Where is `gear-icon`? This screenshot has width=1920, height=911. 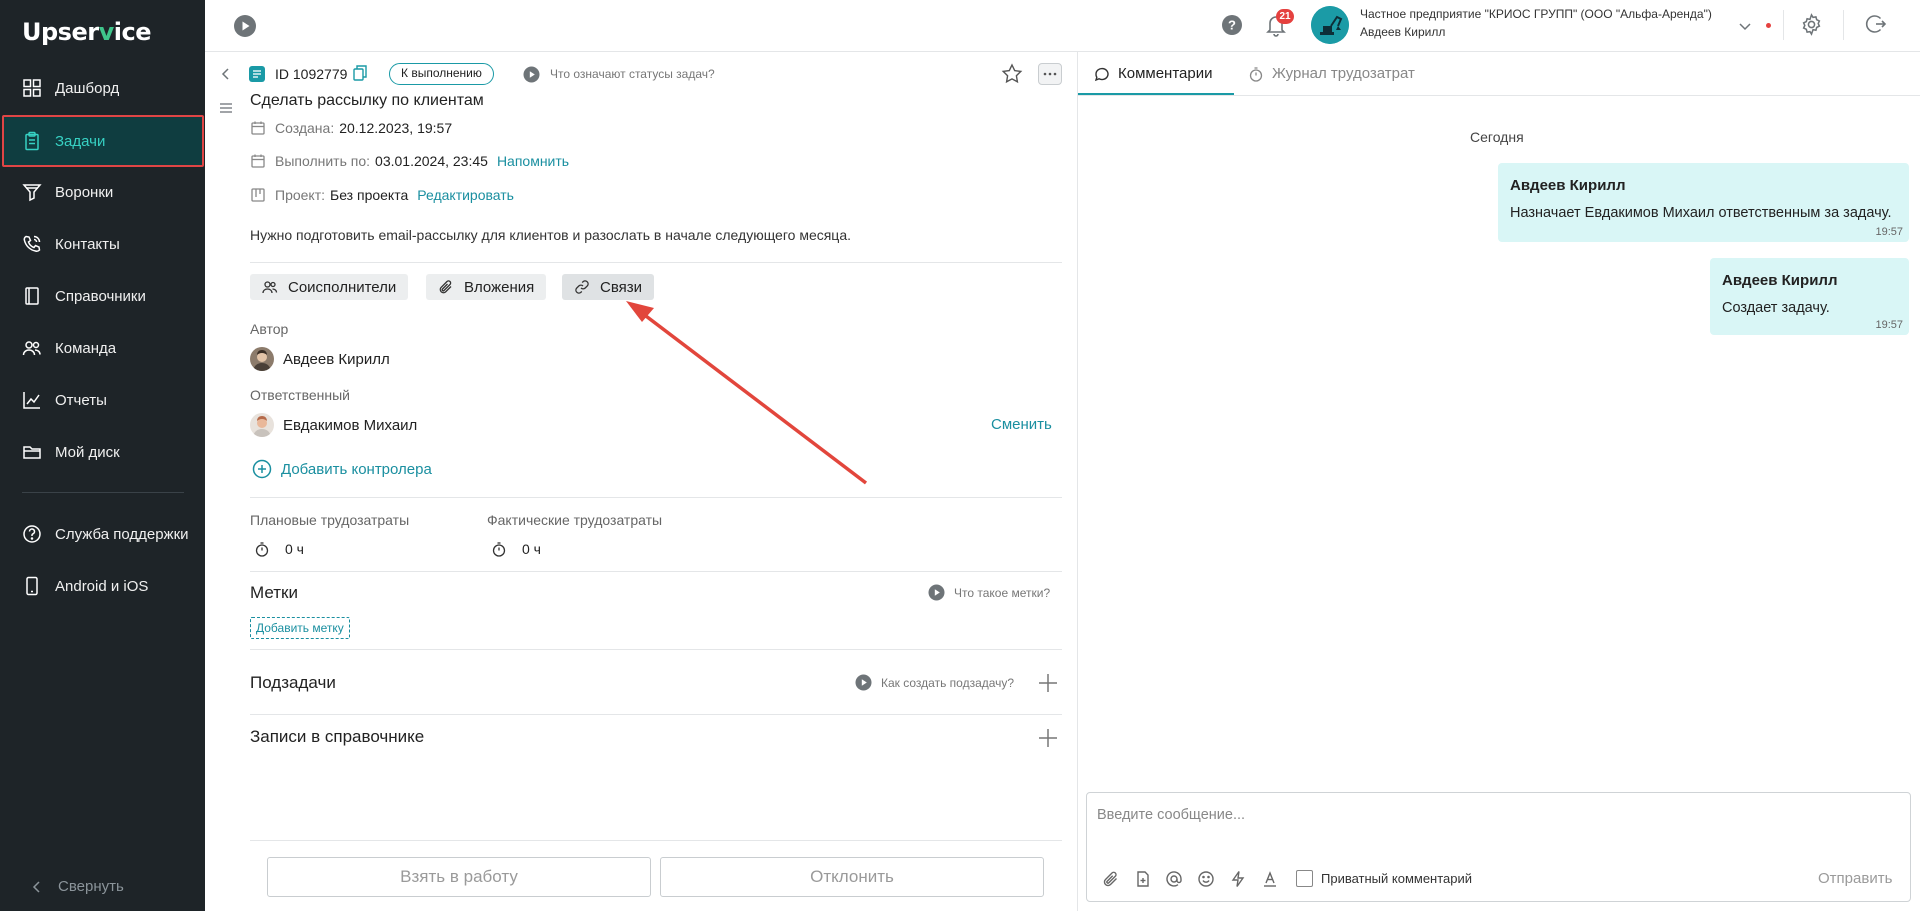 gear-icon is located at coordinates (1811, 24).